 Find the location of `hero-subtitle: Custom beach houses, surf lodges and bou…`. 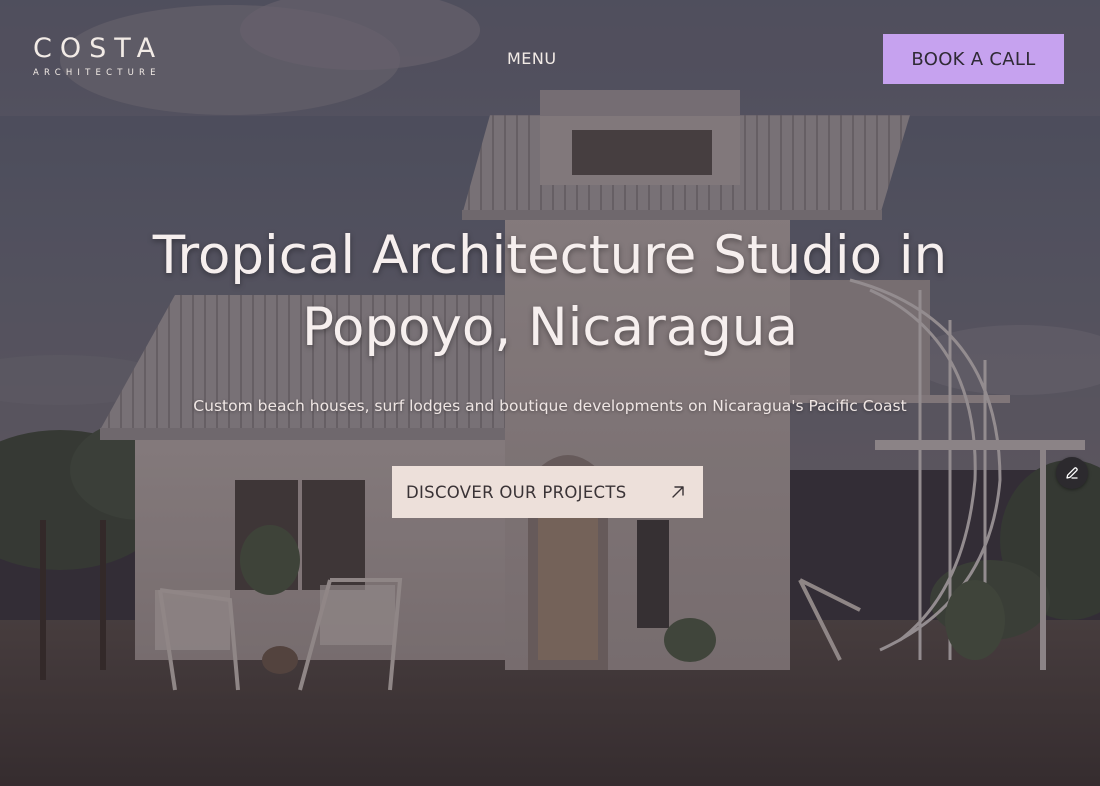

hero-subtitle: Custom beach houses, surf lodges and bou… is located at coordinates (550, 406).